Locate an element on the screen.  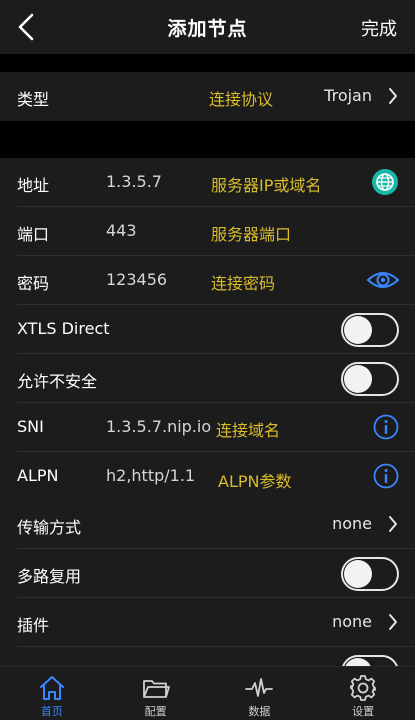
port-row: 端口 443 服务器端口 is located at coordinates (207, 231).